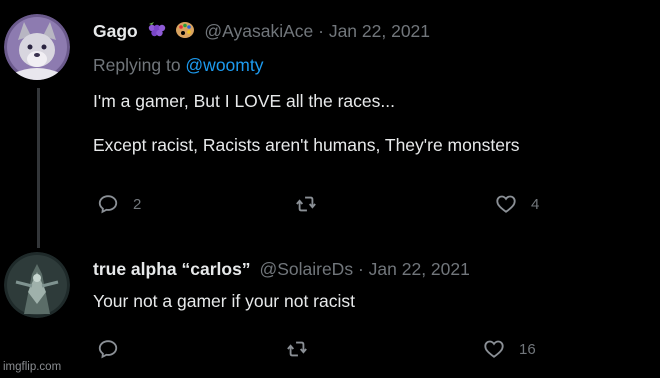  What do you see at coordinates (119, 204) in the screenshot?
I see `reply-button: 2` at bounding box center [119, 204].